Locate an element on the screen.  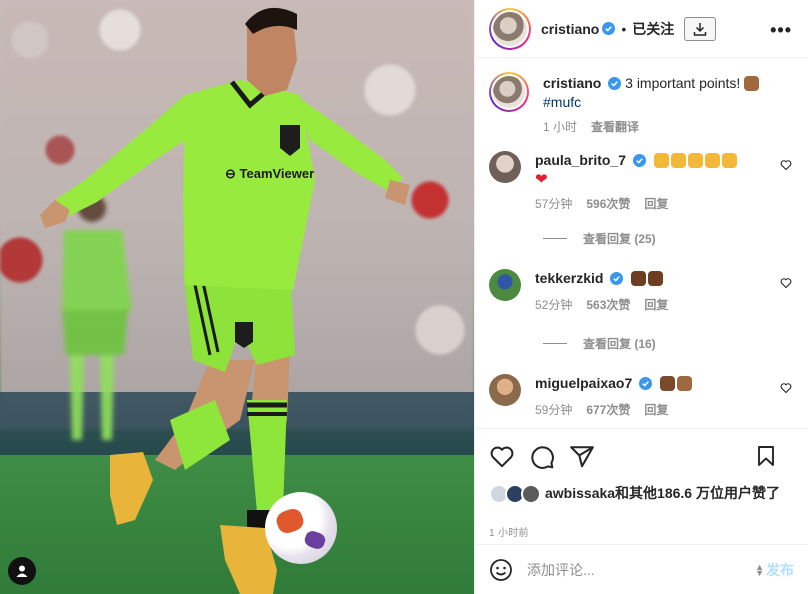
following-status: 已关注 is located at coordinates (653, 29).